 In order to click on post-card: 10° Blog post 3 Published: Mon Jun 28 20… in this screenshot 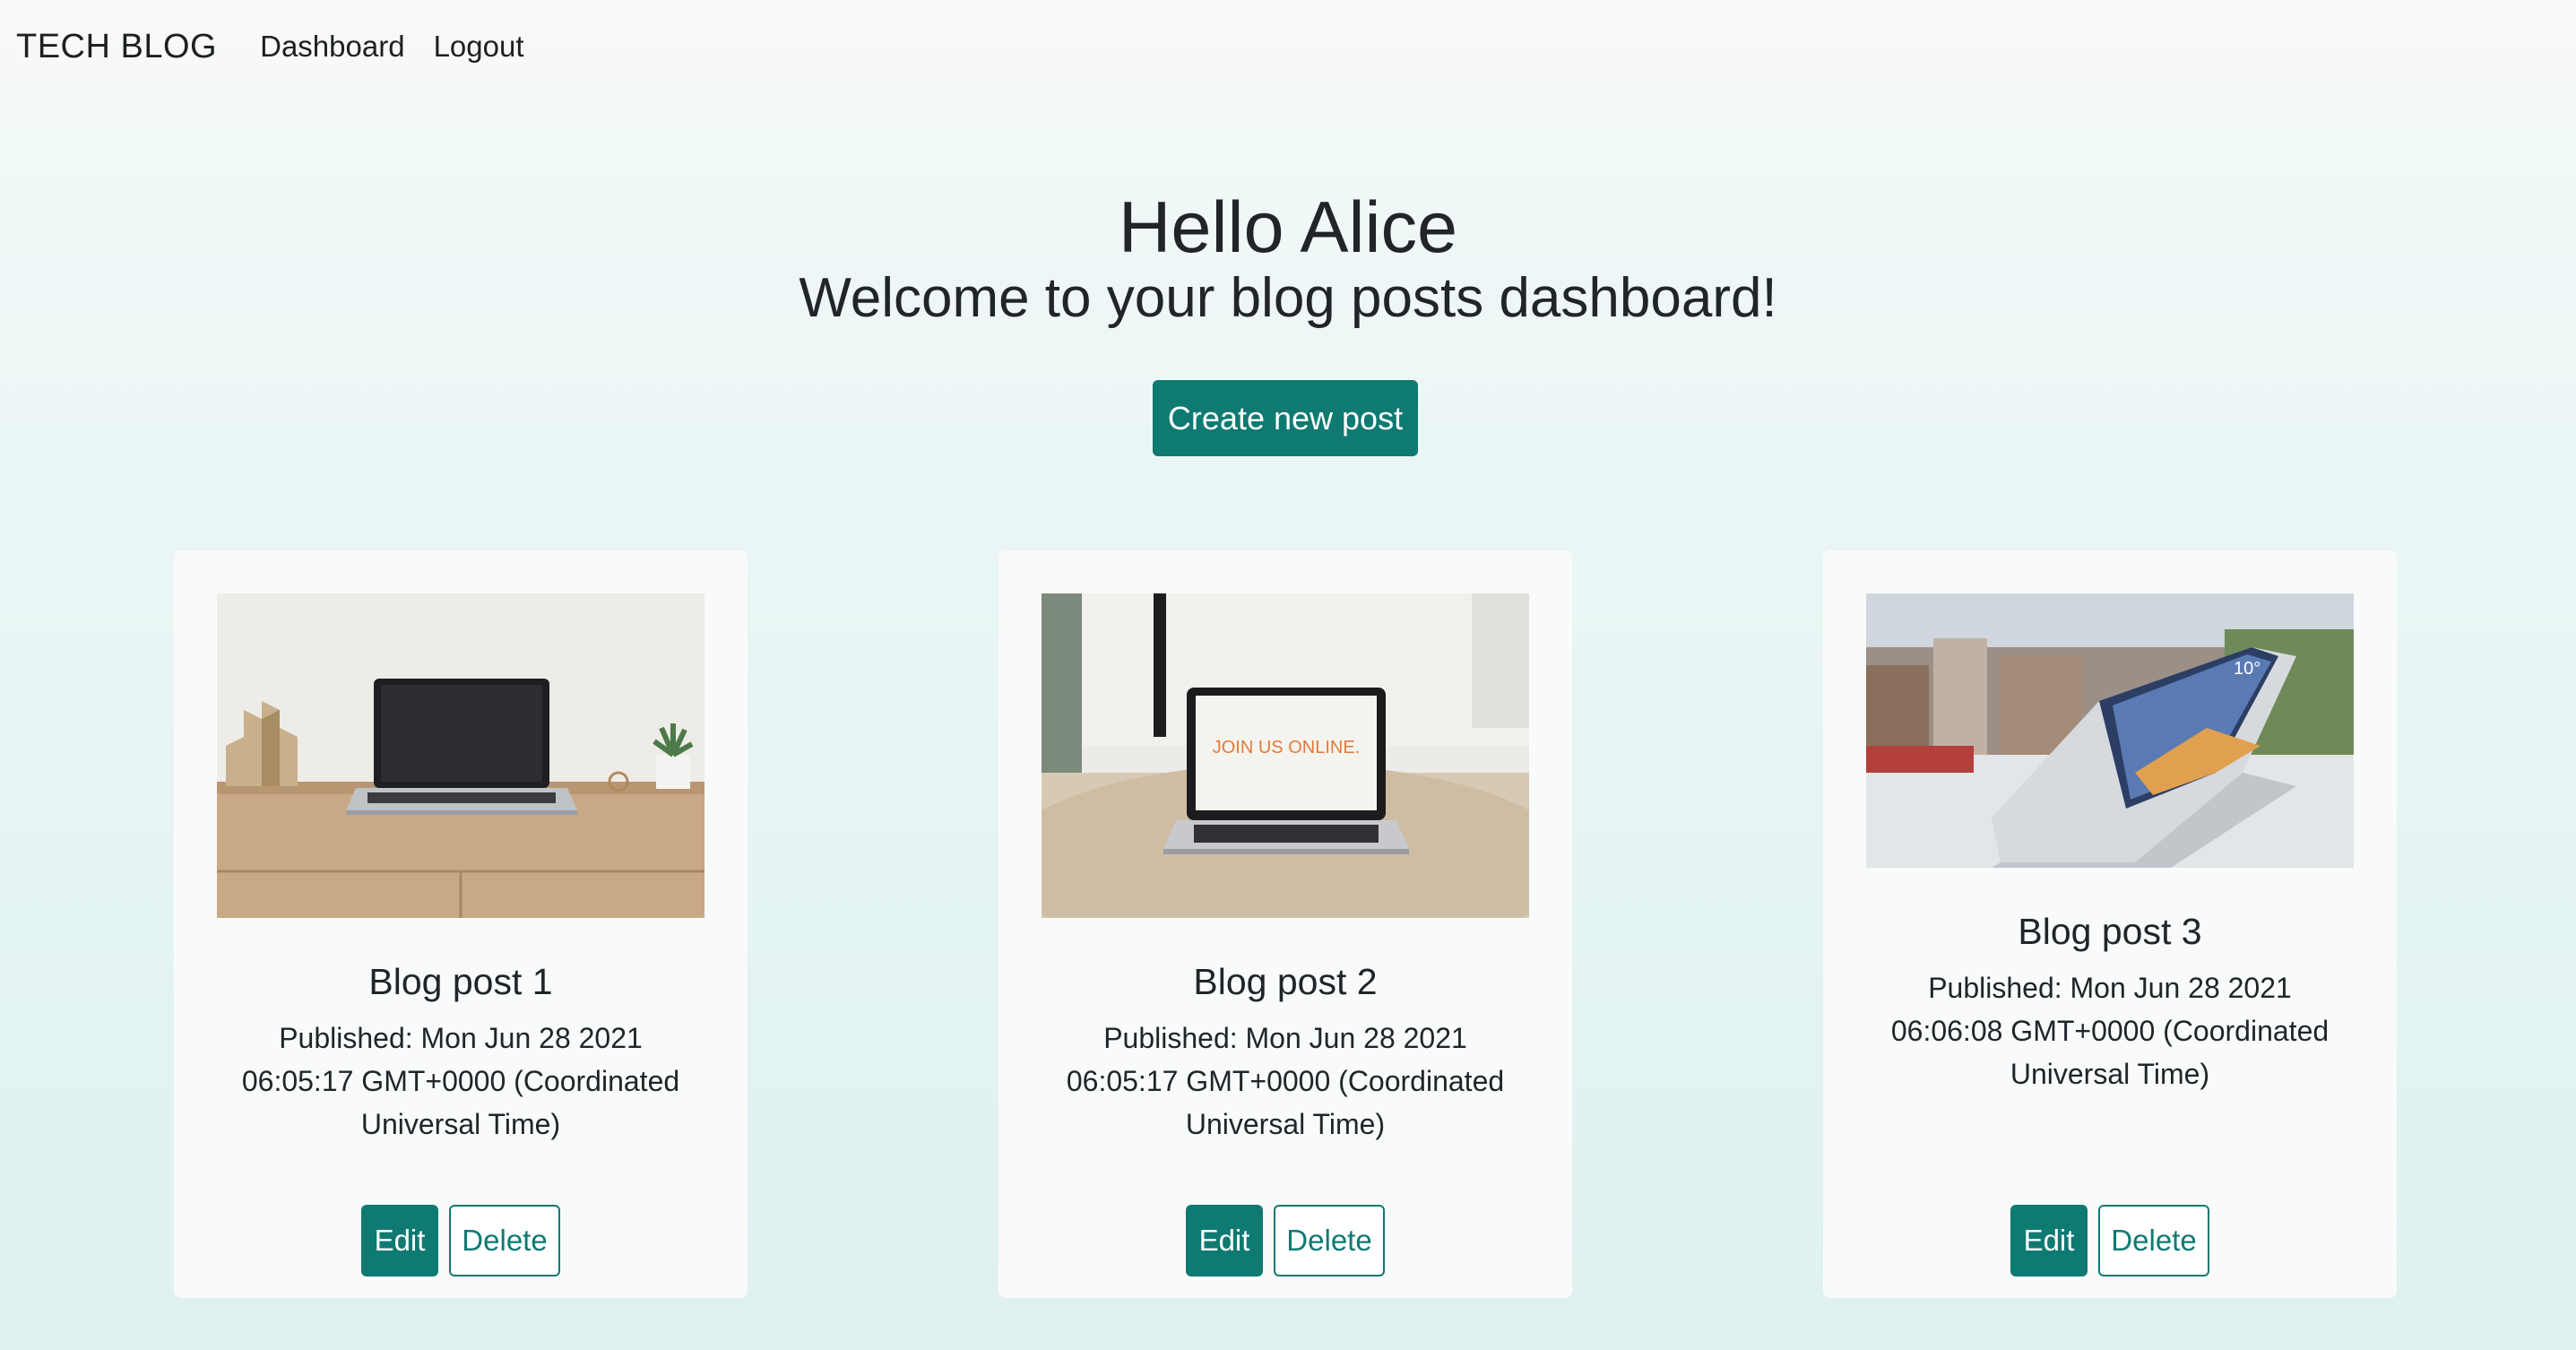, I will do `click(2110, 924)`.